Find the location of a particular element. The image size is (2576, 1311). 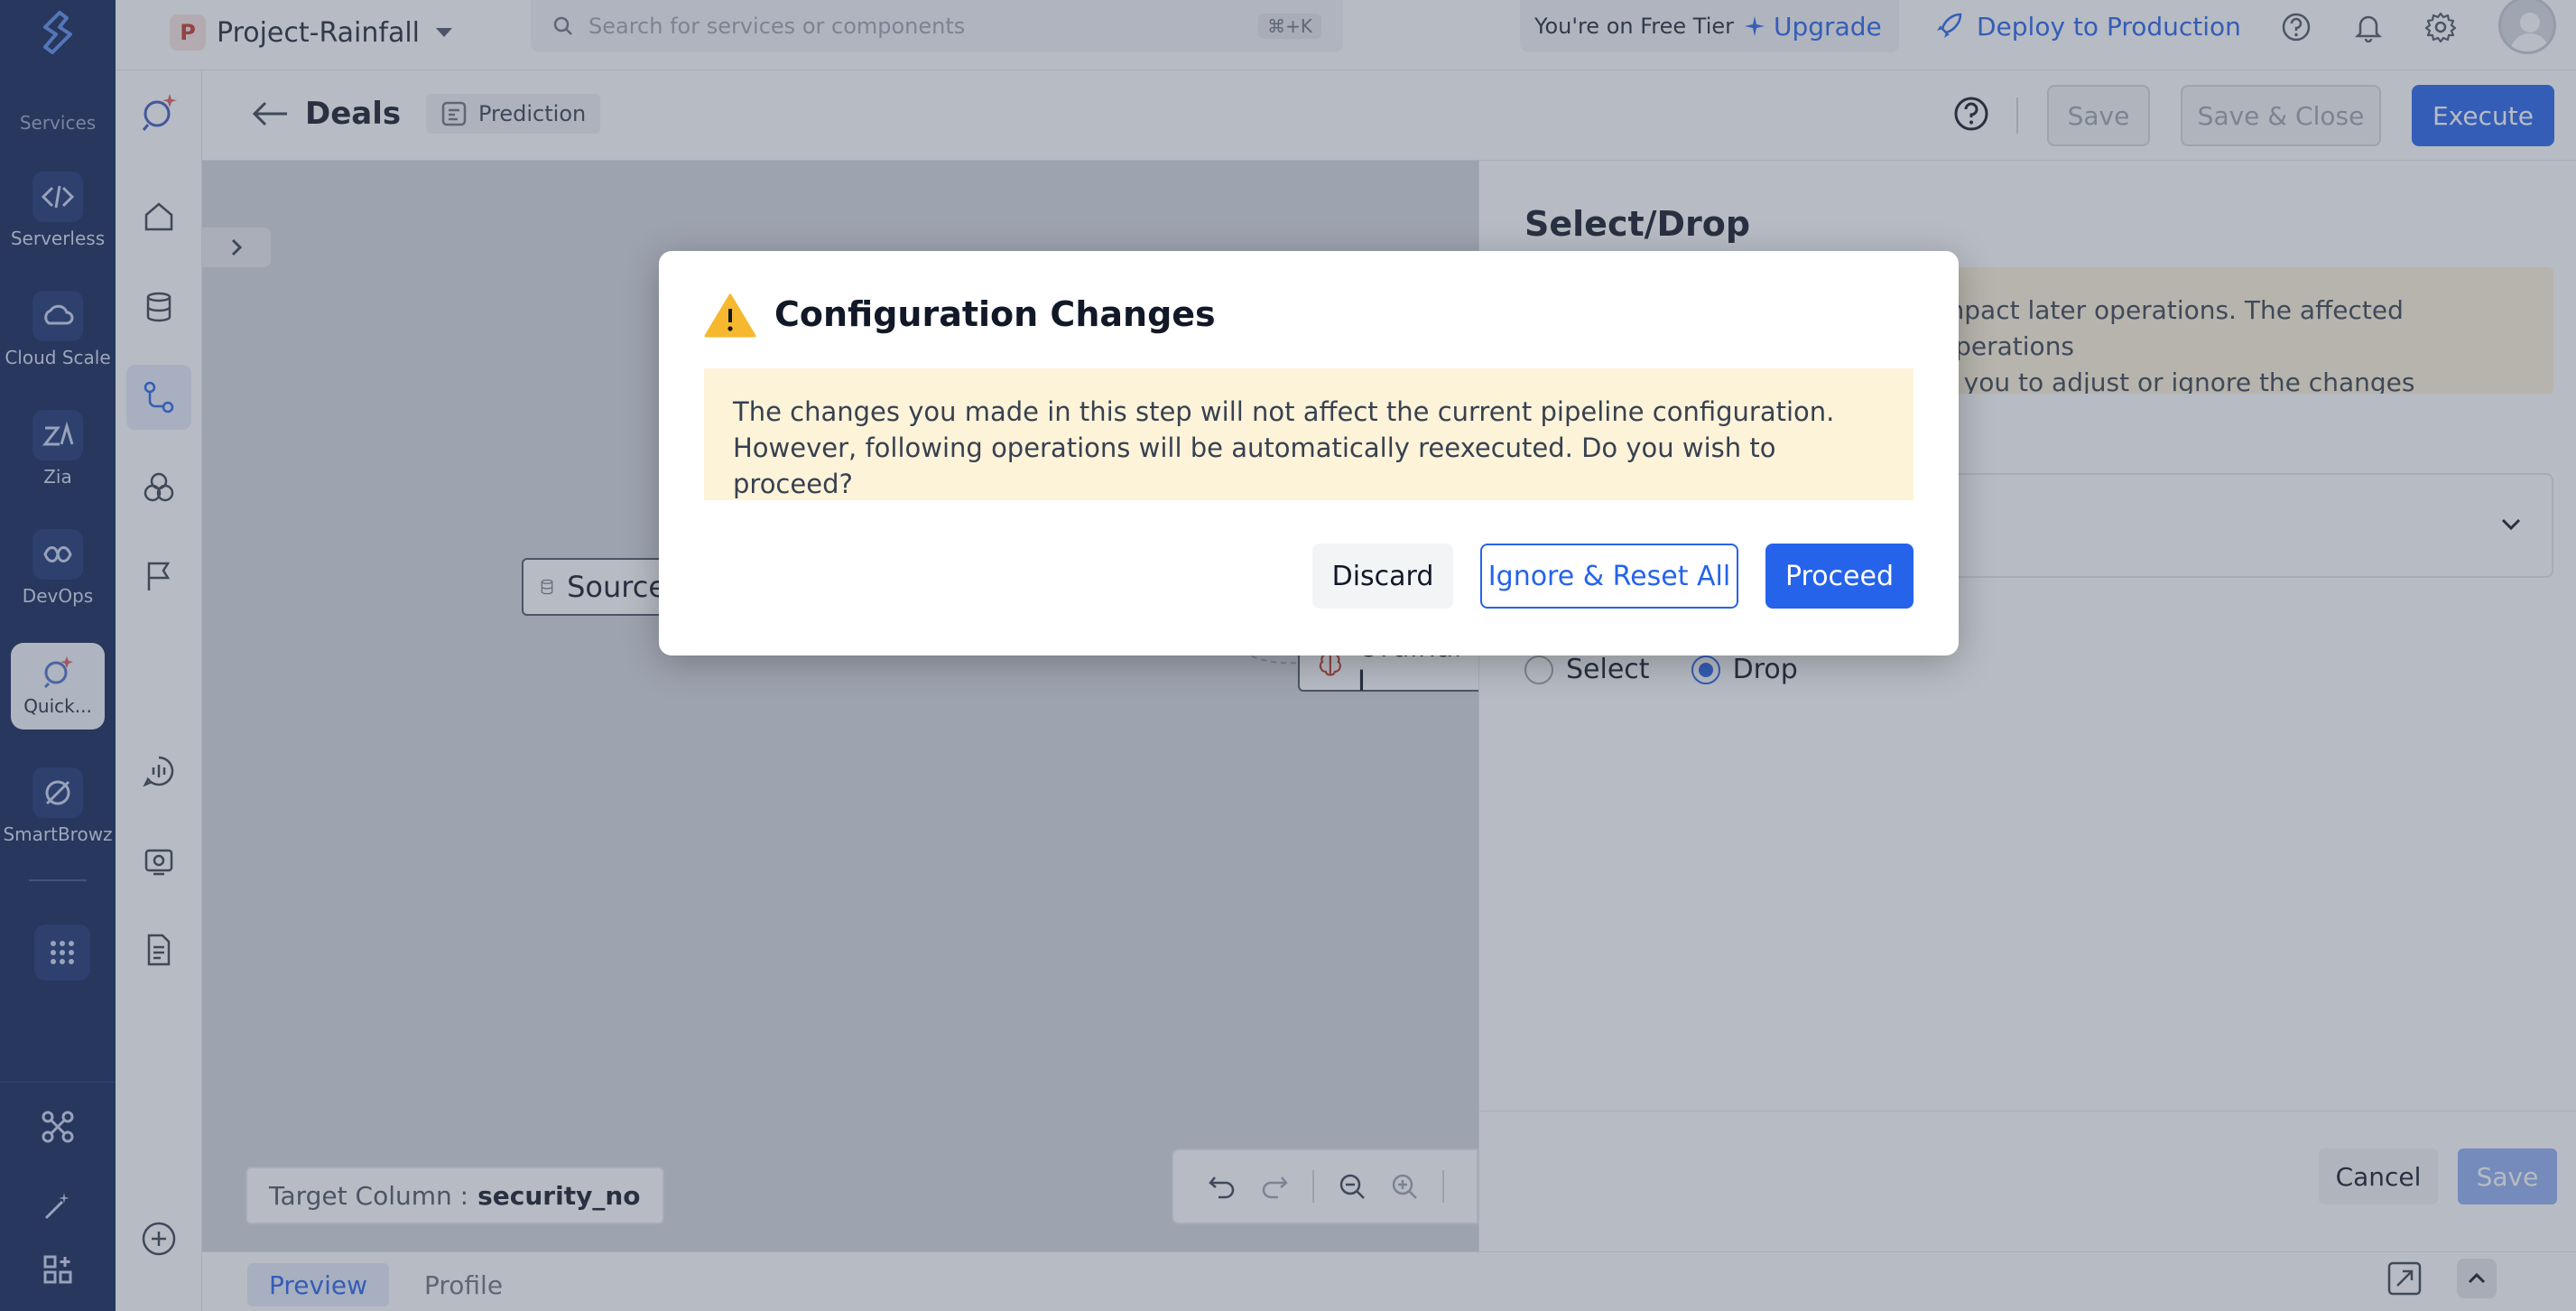

ignore-reset-all-button: Ignore & Reset All is located at coordinates (1609, 576).